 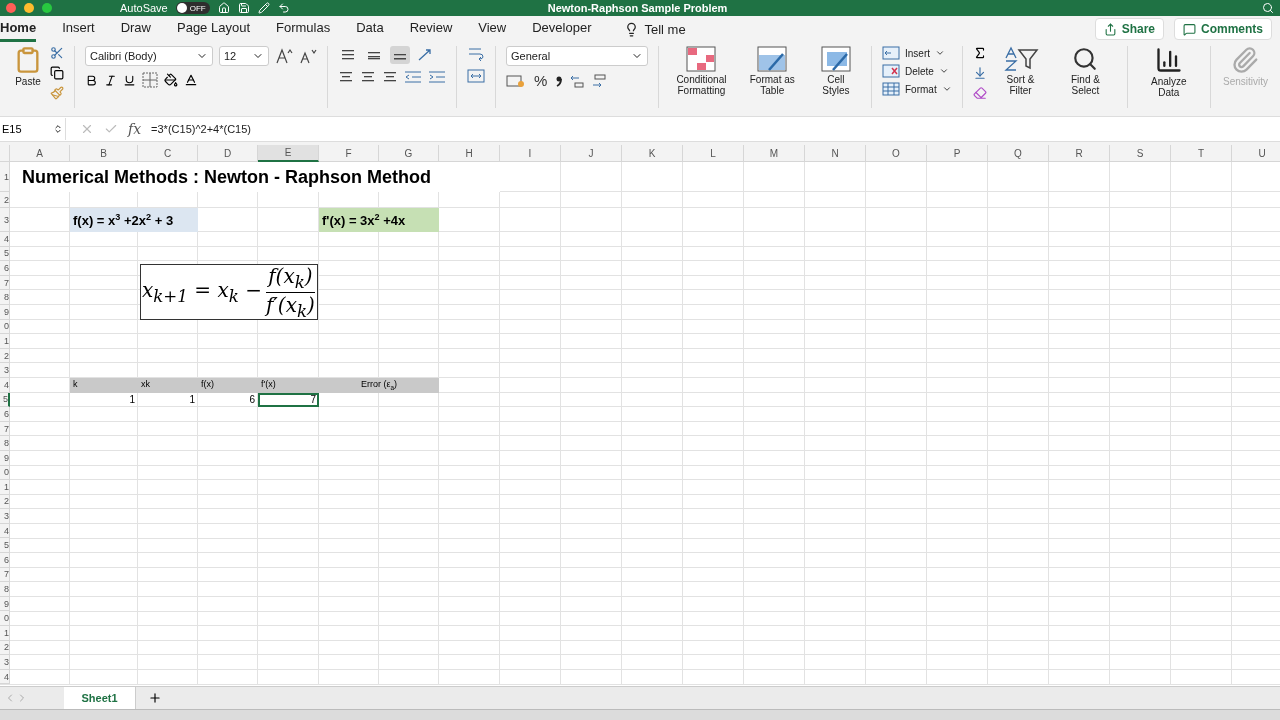 I want to click on font-color-icon, so click(x=191, y=80).